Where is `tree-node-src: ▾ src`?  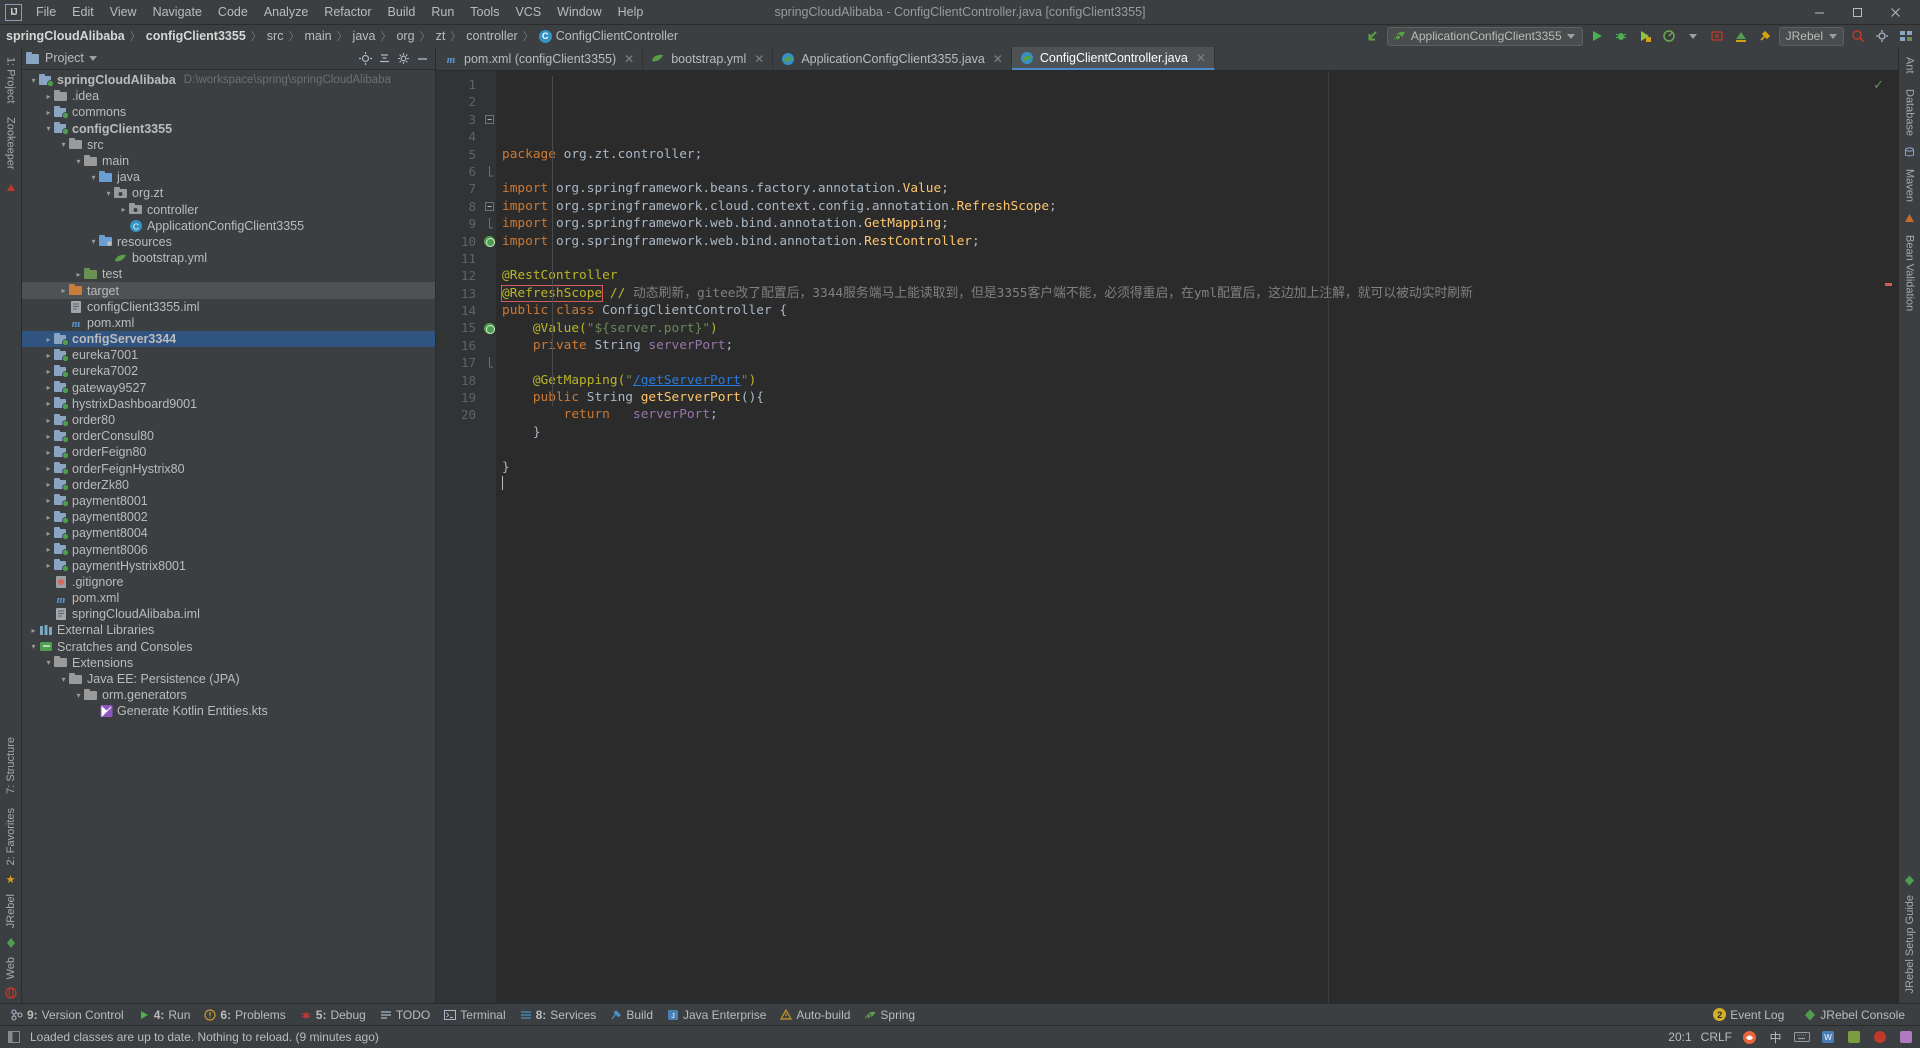
tree-node-src: ▾ src is located at coordinates (228, 145).